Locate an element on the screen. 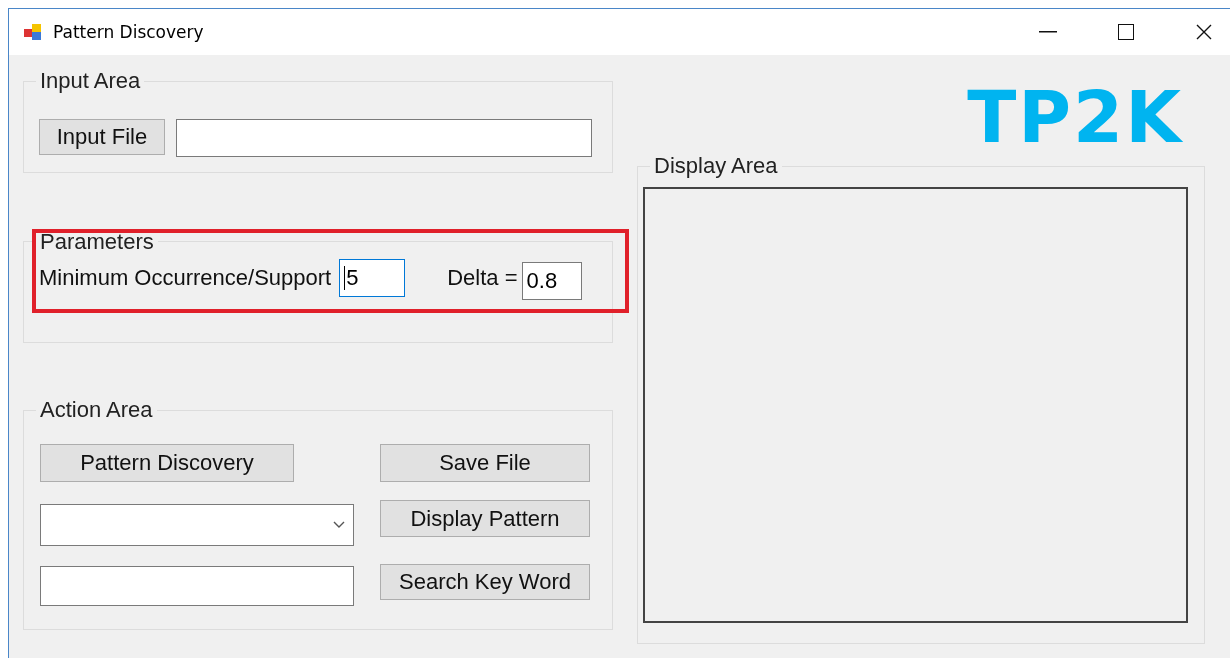 The width and height of the screenshot is (1230, 658). minimize-icon is located at coordinates (1048, 32).